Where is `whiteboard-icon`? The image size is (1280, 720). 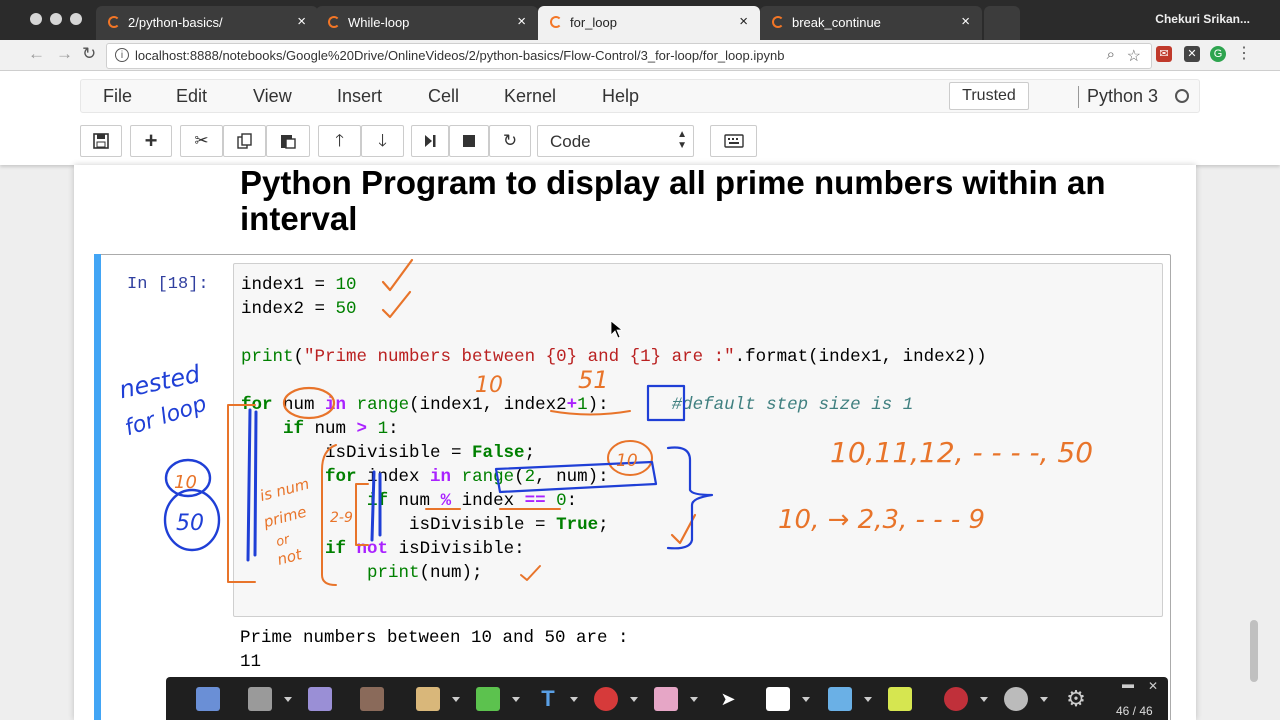 whiteboard-icon is located at coordinates (778, 699).